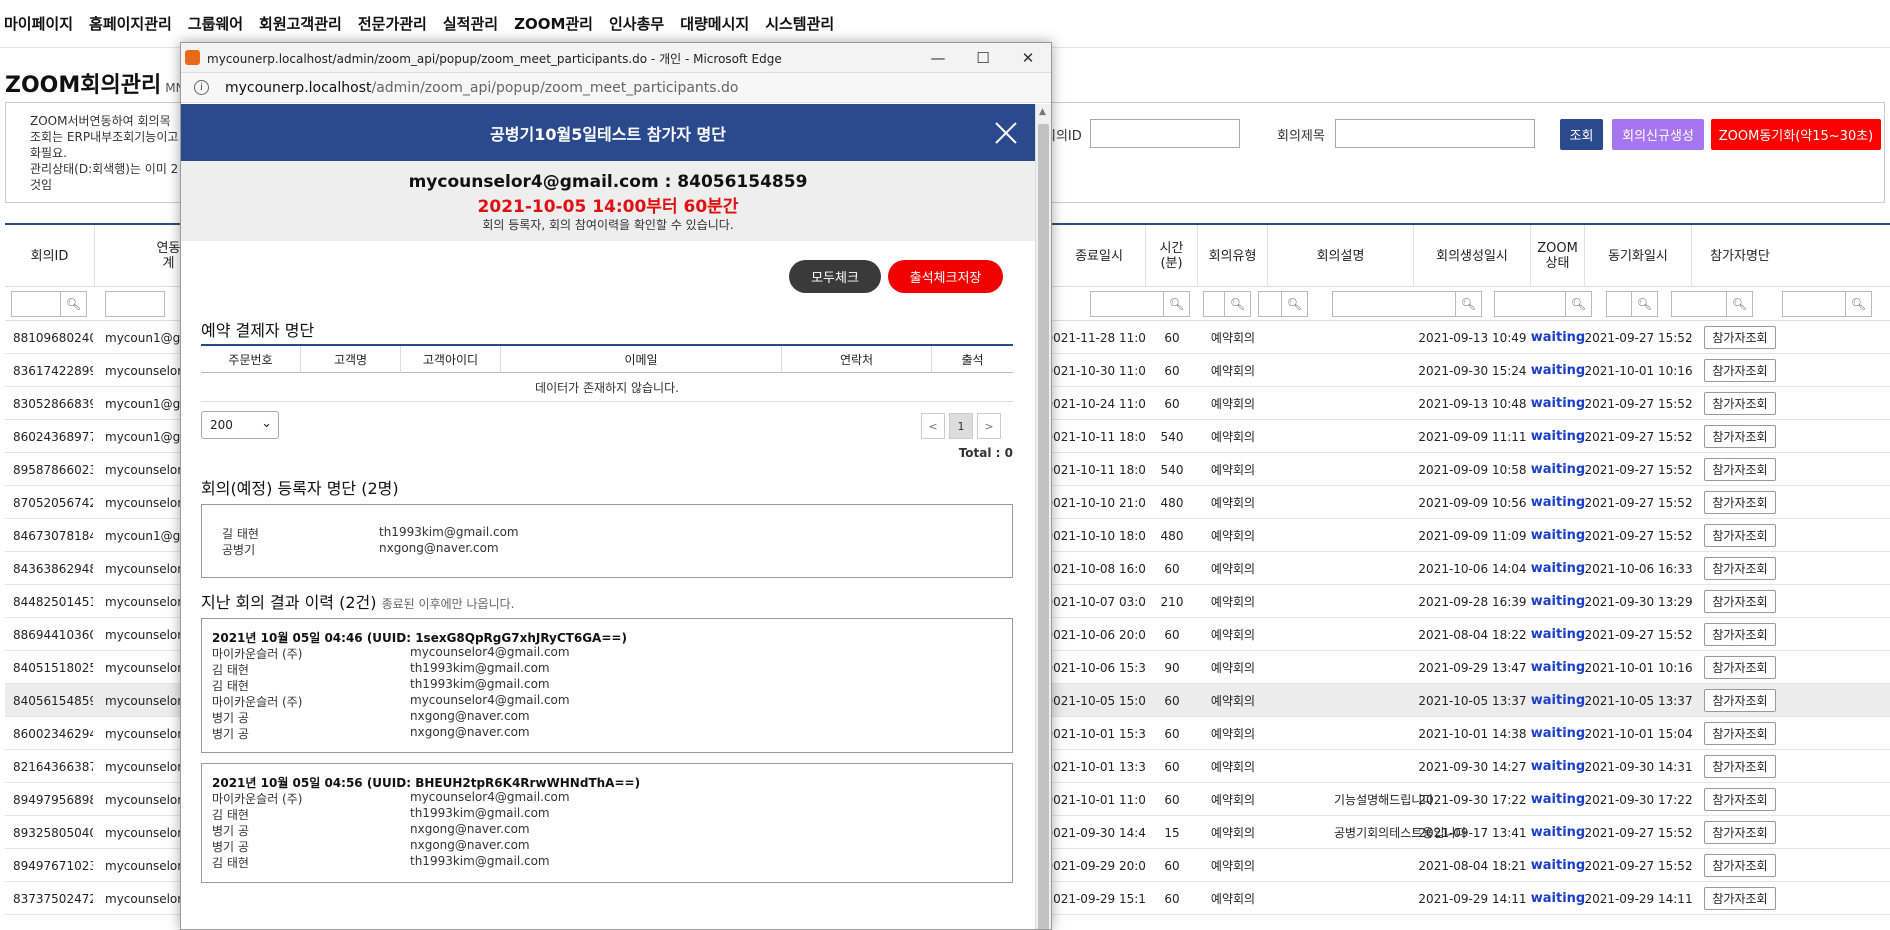 The height and width of the screenshot is (930, 1890). What do you see at coordinates (1796, 134) in the screenshot?
I see `zoom-sync-button: ZOOM동기화(약15~30초)` at bounding box center [1796, 134].